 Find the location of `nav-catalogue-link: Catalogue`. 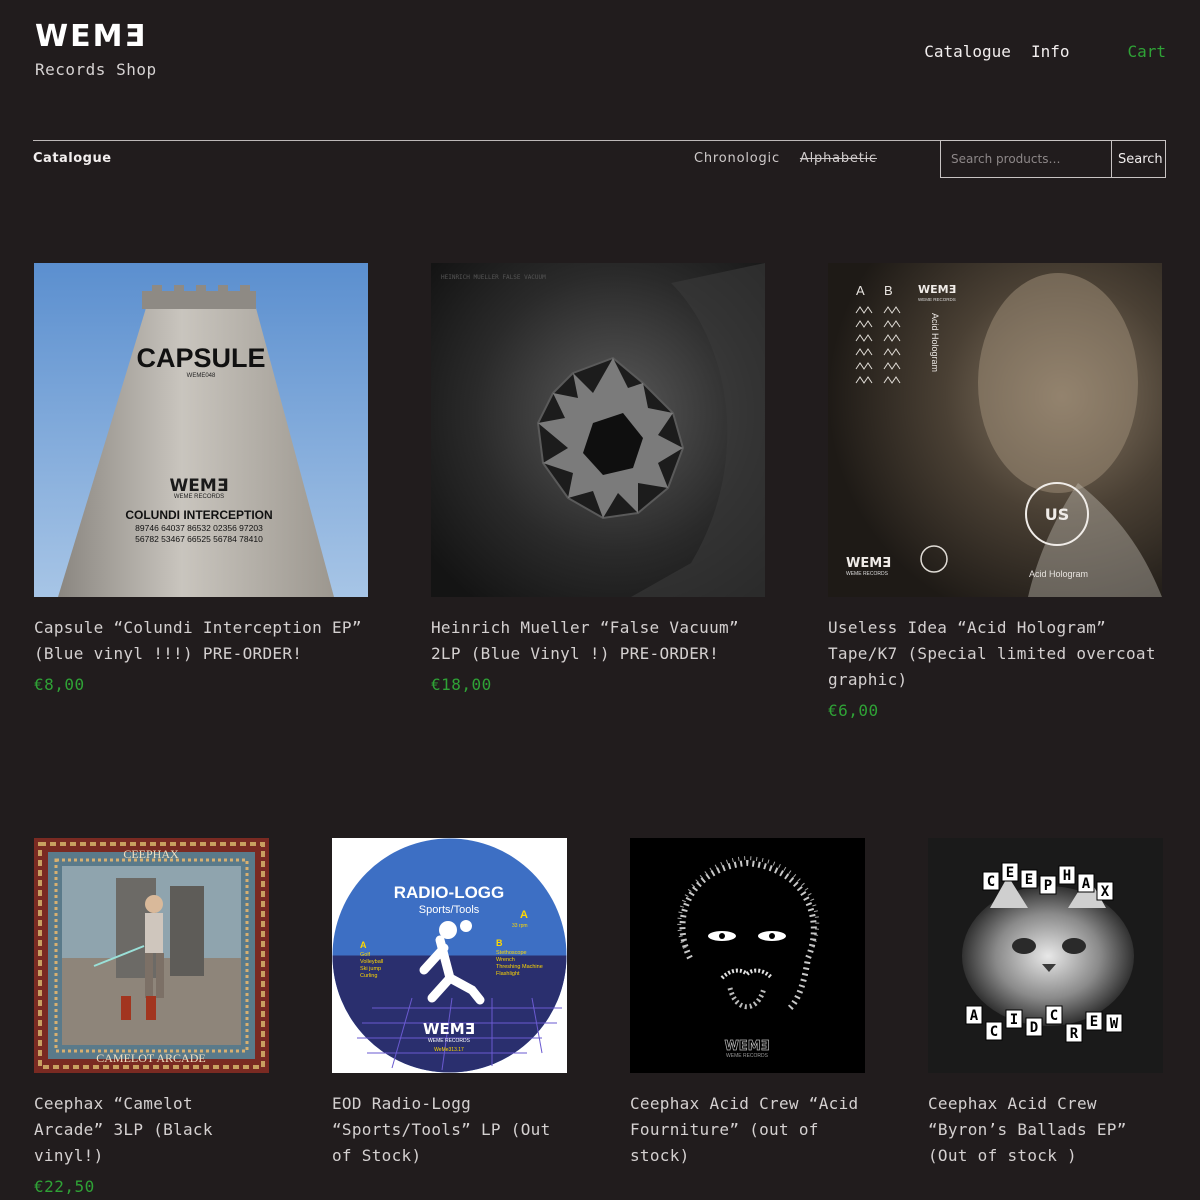

nav-catalogue-link: Catalogue is located at coordinates (967, 51).